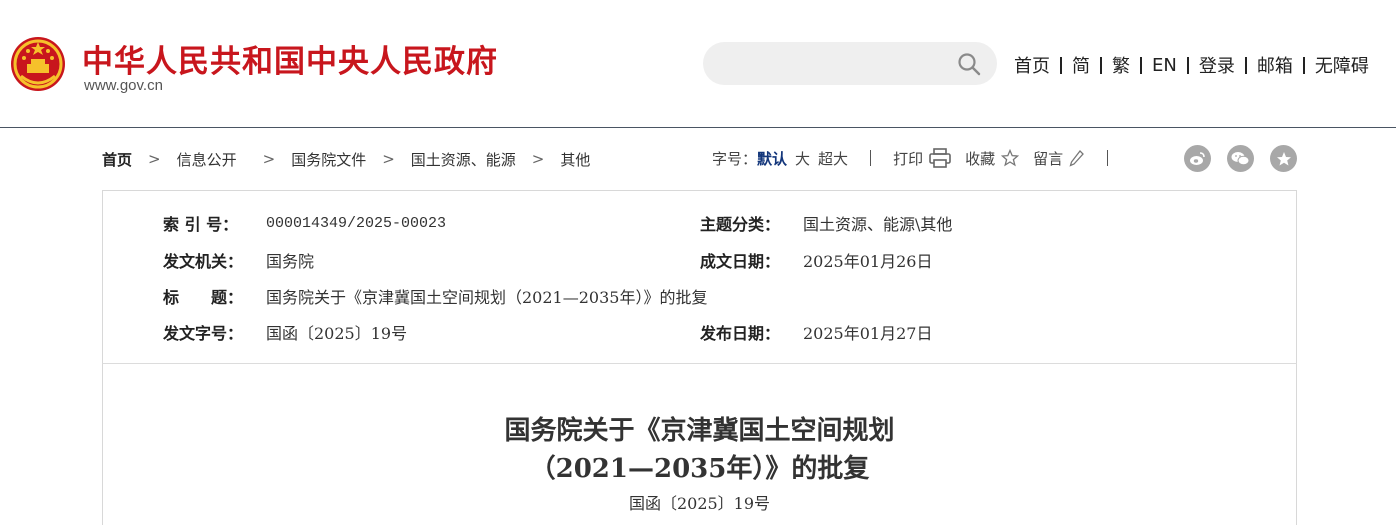 This screenshot has height=525, width=1396. I want to click on wechat-share-button, so click(1240, 158).